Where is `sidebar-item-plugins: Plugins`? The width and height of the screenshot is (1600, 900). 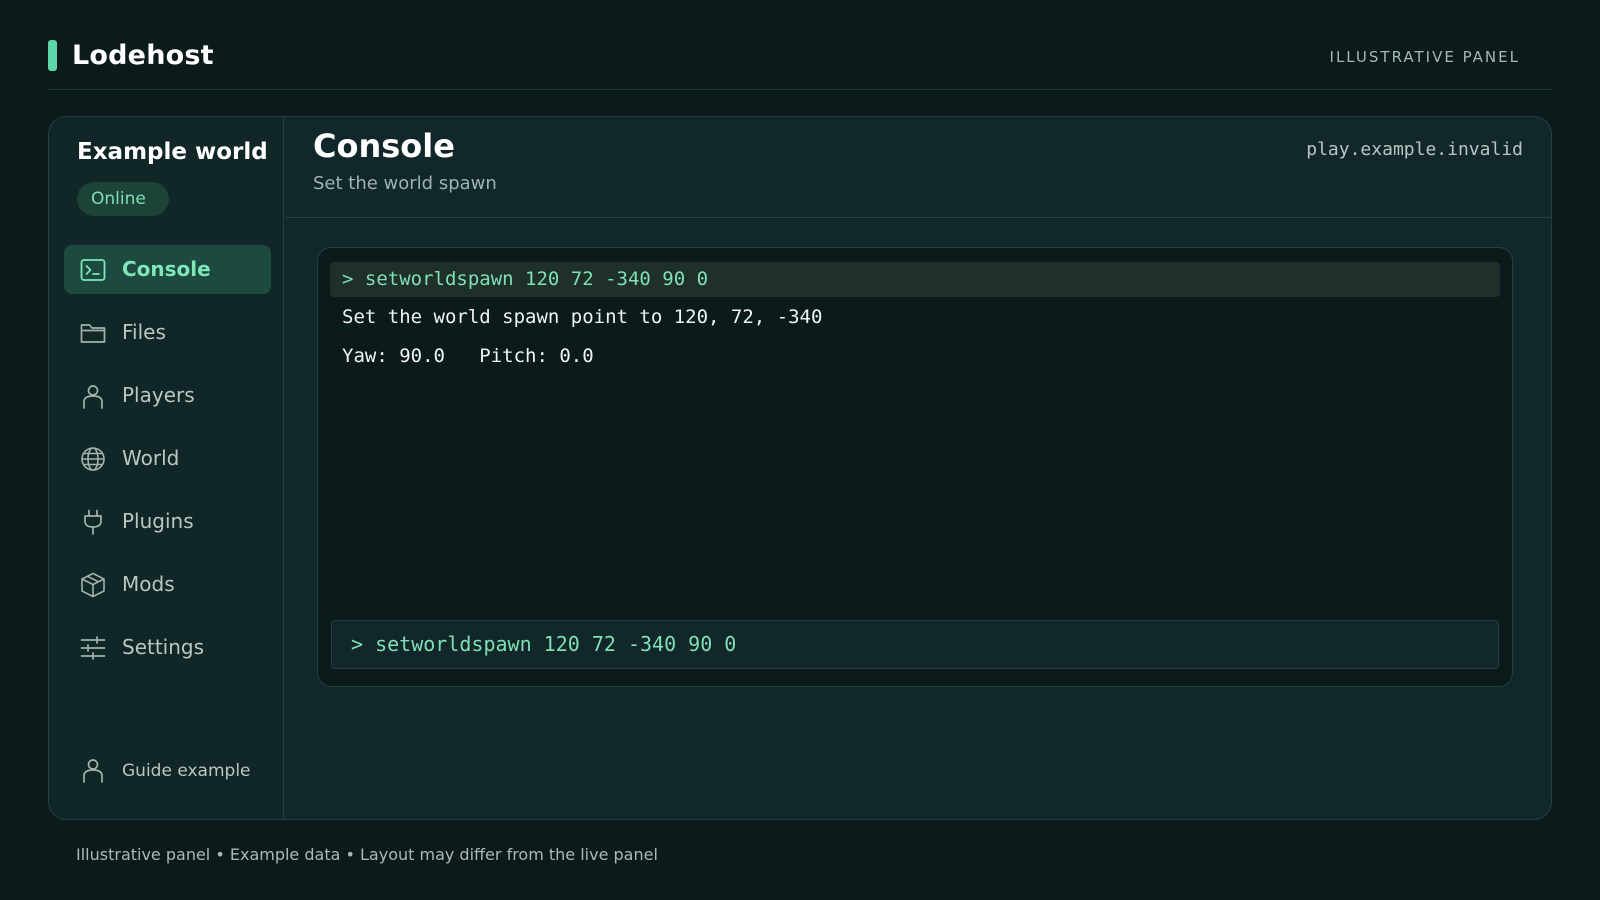 sidebar-item-plugins: Plugins is located at coordinates (167, 521).